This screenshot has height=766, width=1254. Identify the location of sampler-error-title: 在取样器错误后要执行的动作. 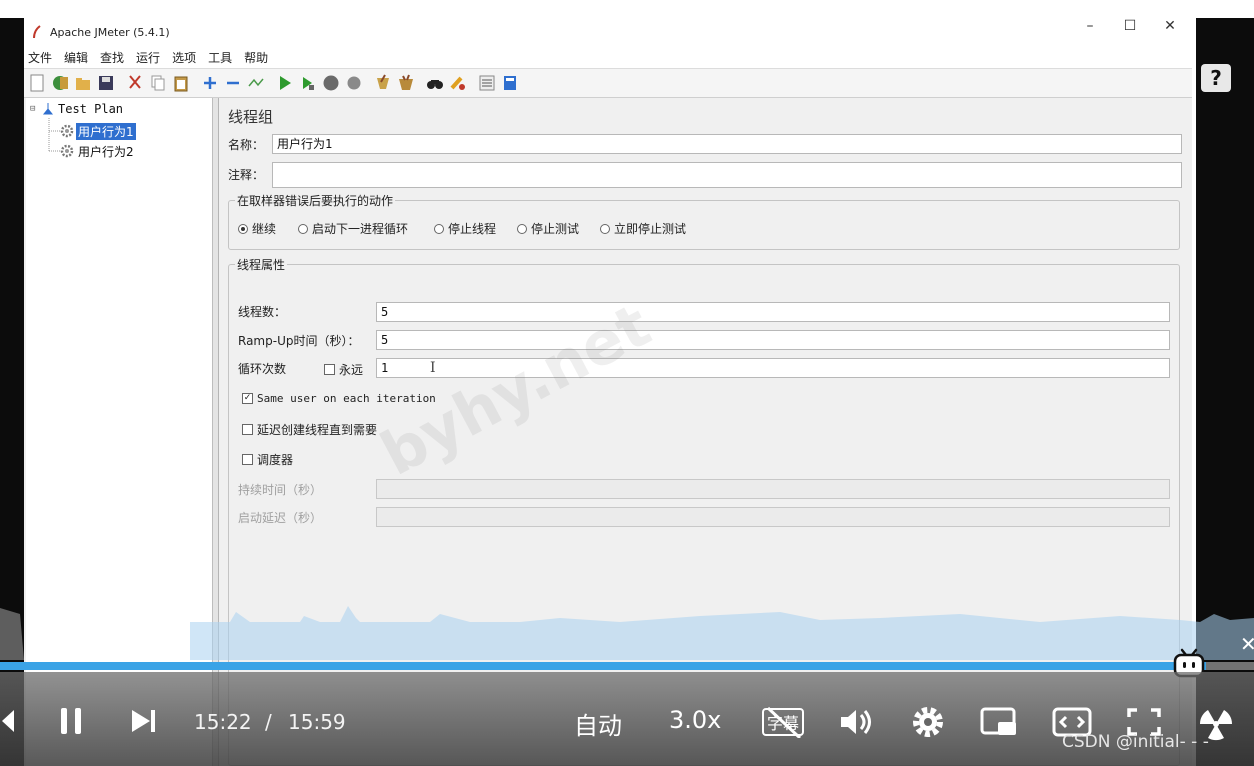
(315, 200).